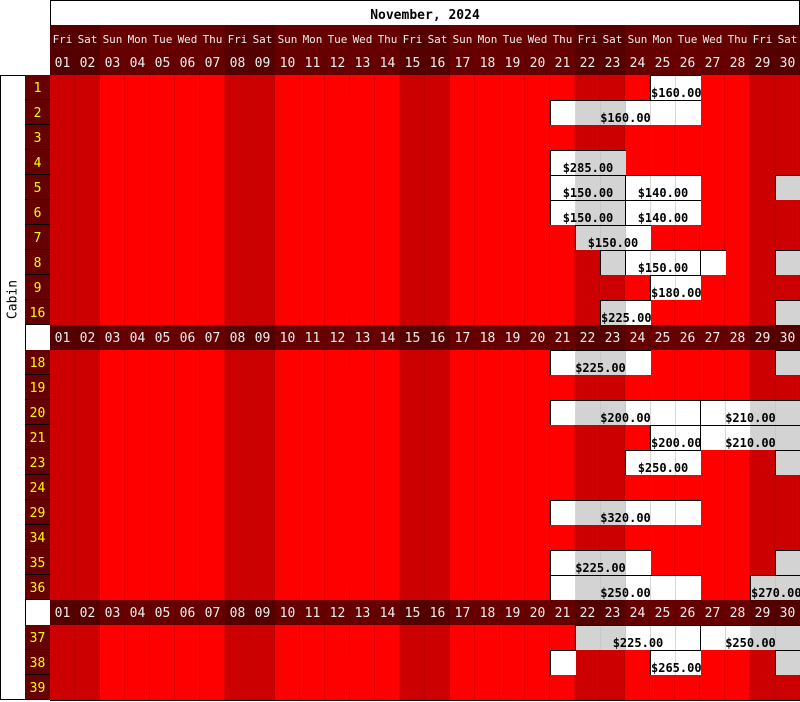  I want to click on date-header: 29, so click(762, 62).